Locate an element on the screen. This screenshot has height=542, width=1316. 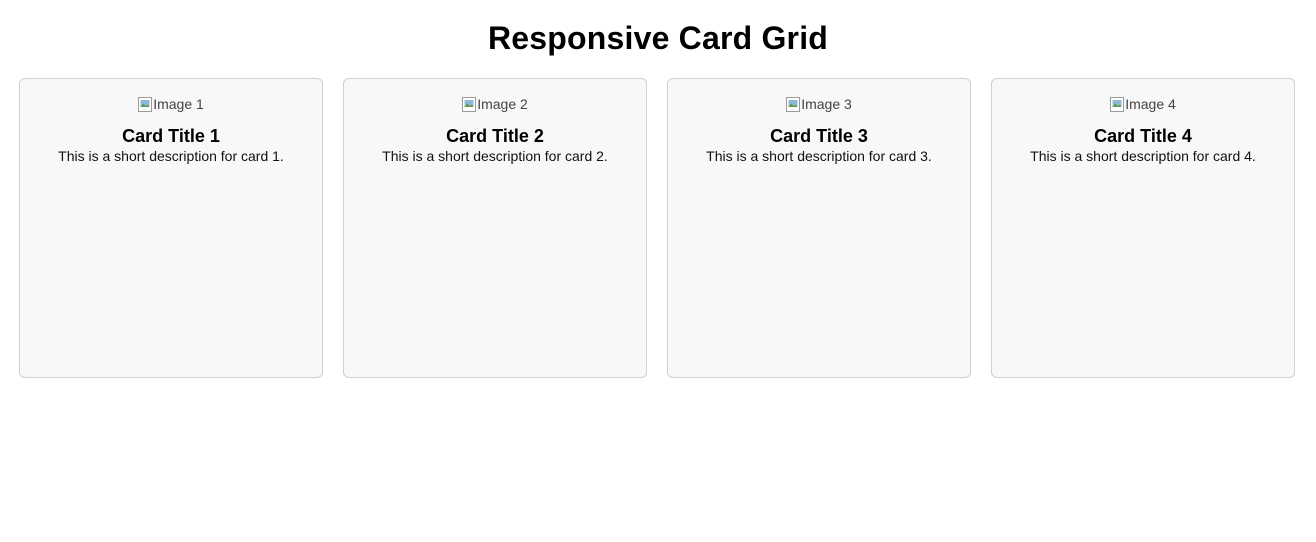
card-image: Image 1 is located at coordinates (171, 104).